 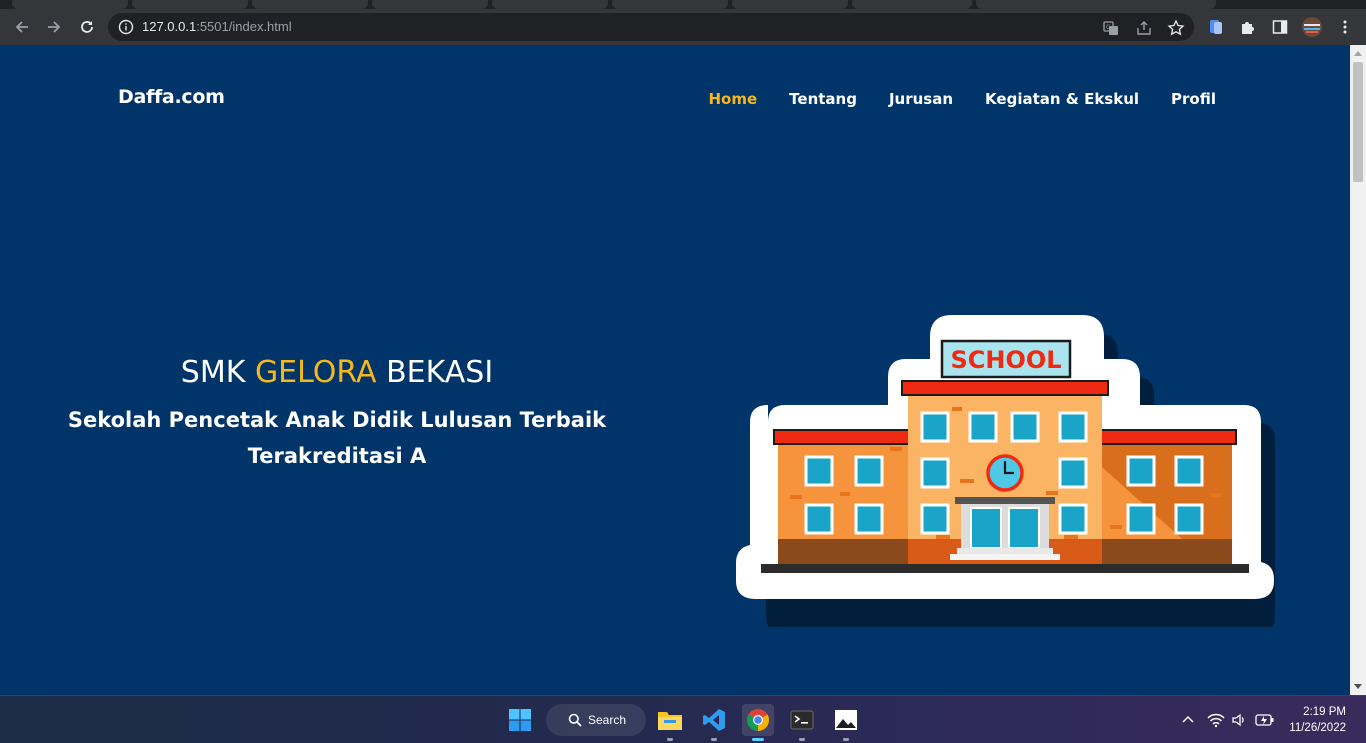 I want to click on url-host: 127.0.0.1, so click(x=169, y=26).